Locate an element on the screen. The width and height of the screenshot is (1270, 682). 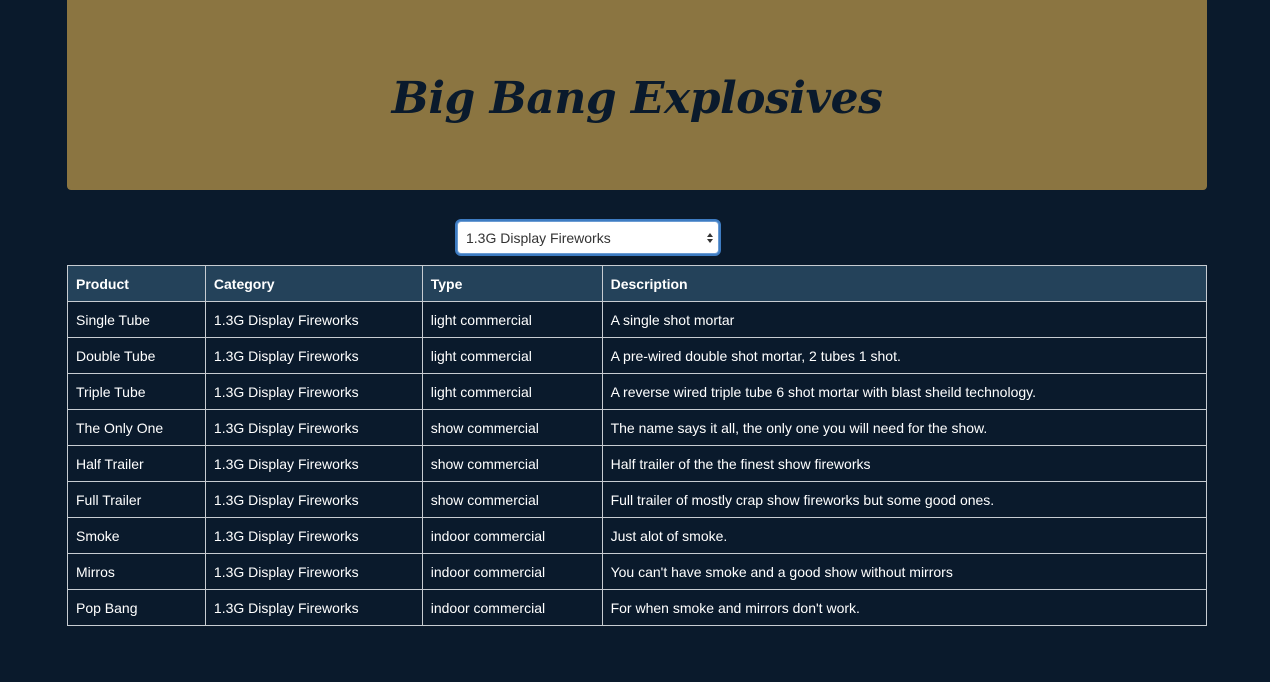
cell-product: Pop Bang is located at coordinates (136, 607).